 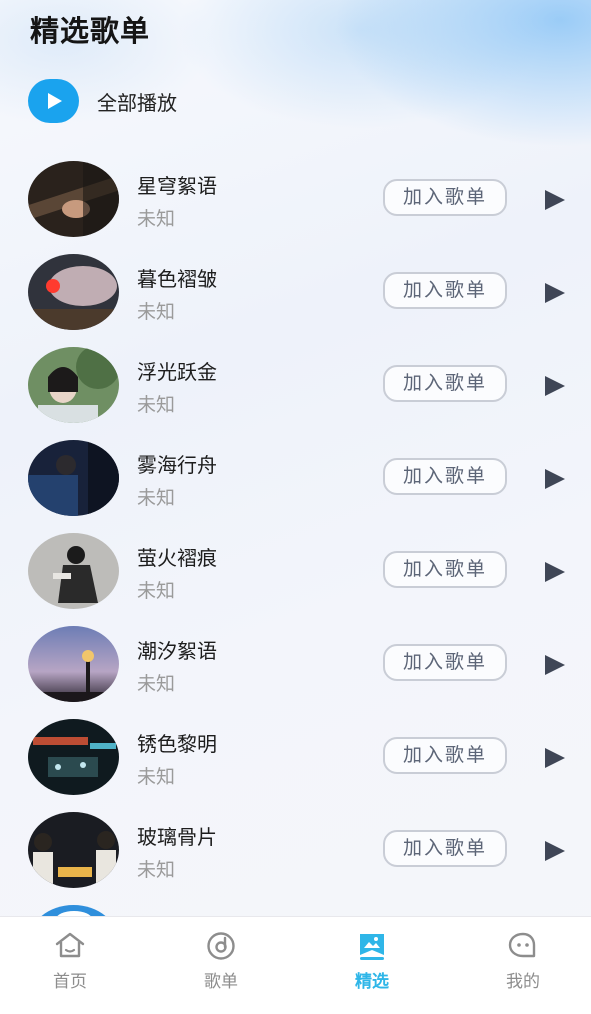 I want to click on song-title: 萤火褶痕, so click(x=177, y=558).